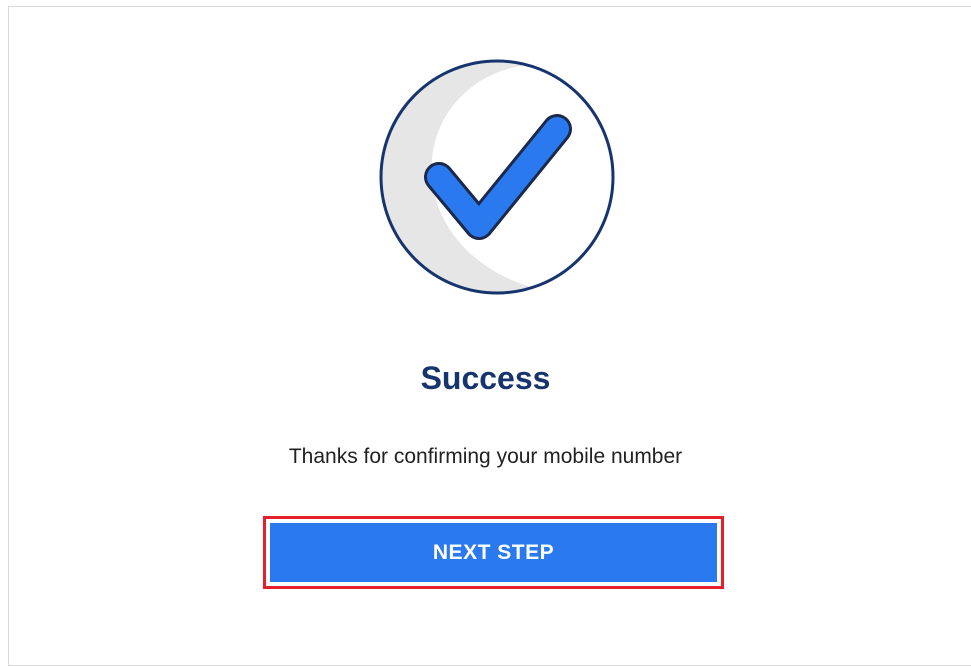 The image size is (971, 666). Describe the element at coordinates (485, 456) in the screenshot. I see `confirmation-message: Thanks for confirming your mobile number` at that location.